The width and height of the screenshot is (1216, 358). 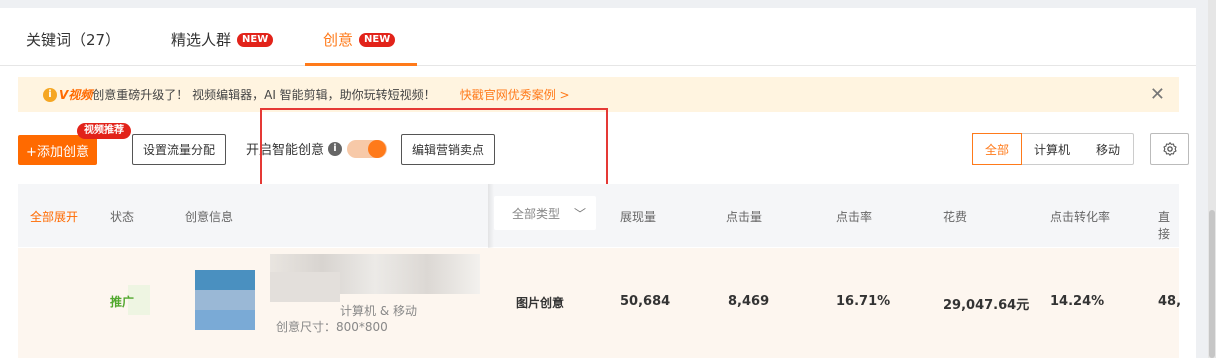 What do you see at coordinates (1080, 217) in the screenshot?
I see `col-cvr: 点击转化率` at bounding box center [1080, 217].